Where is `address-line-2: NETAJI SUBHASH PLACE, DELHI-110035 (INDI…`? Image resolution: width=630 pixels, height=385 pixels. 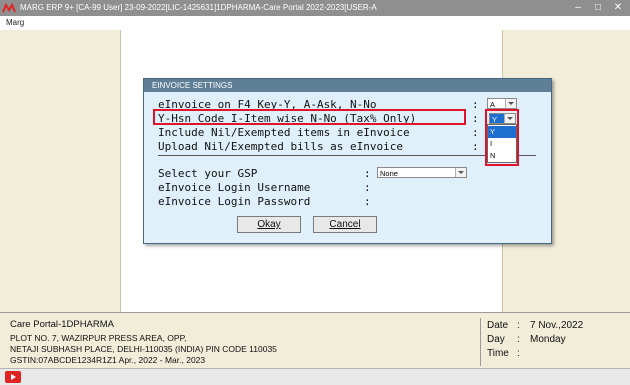 address-line-2: NETAJI SUBHASH PLACE, DELHI-110035 (INDI… is located at coordinates (143, 349).